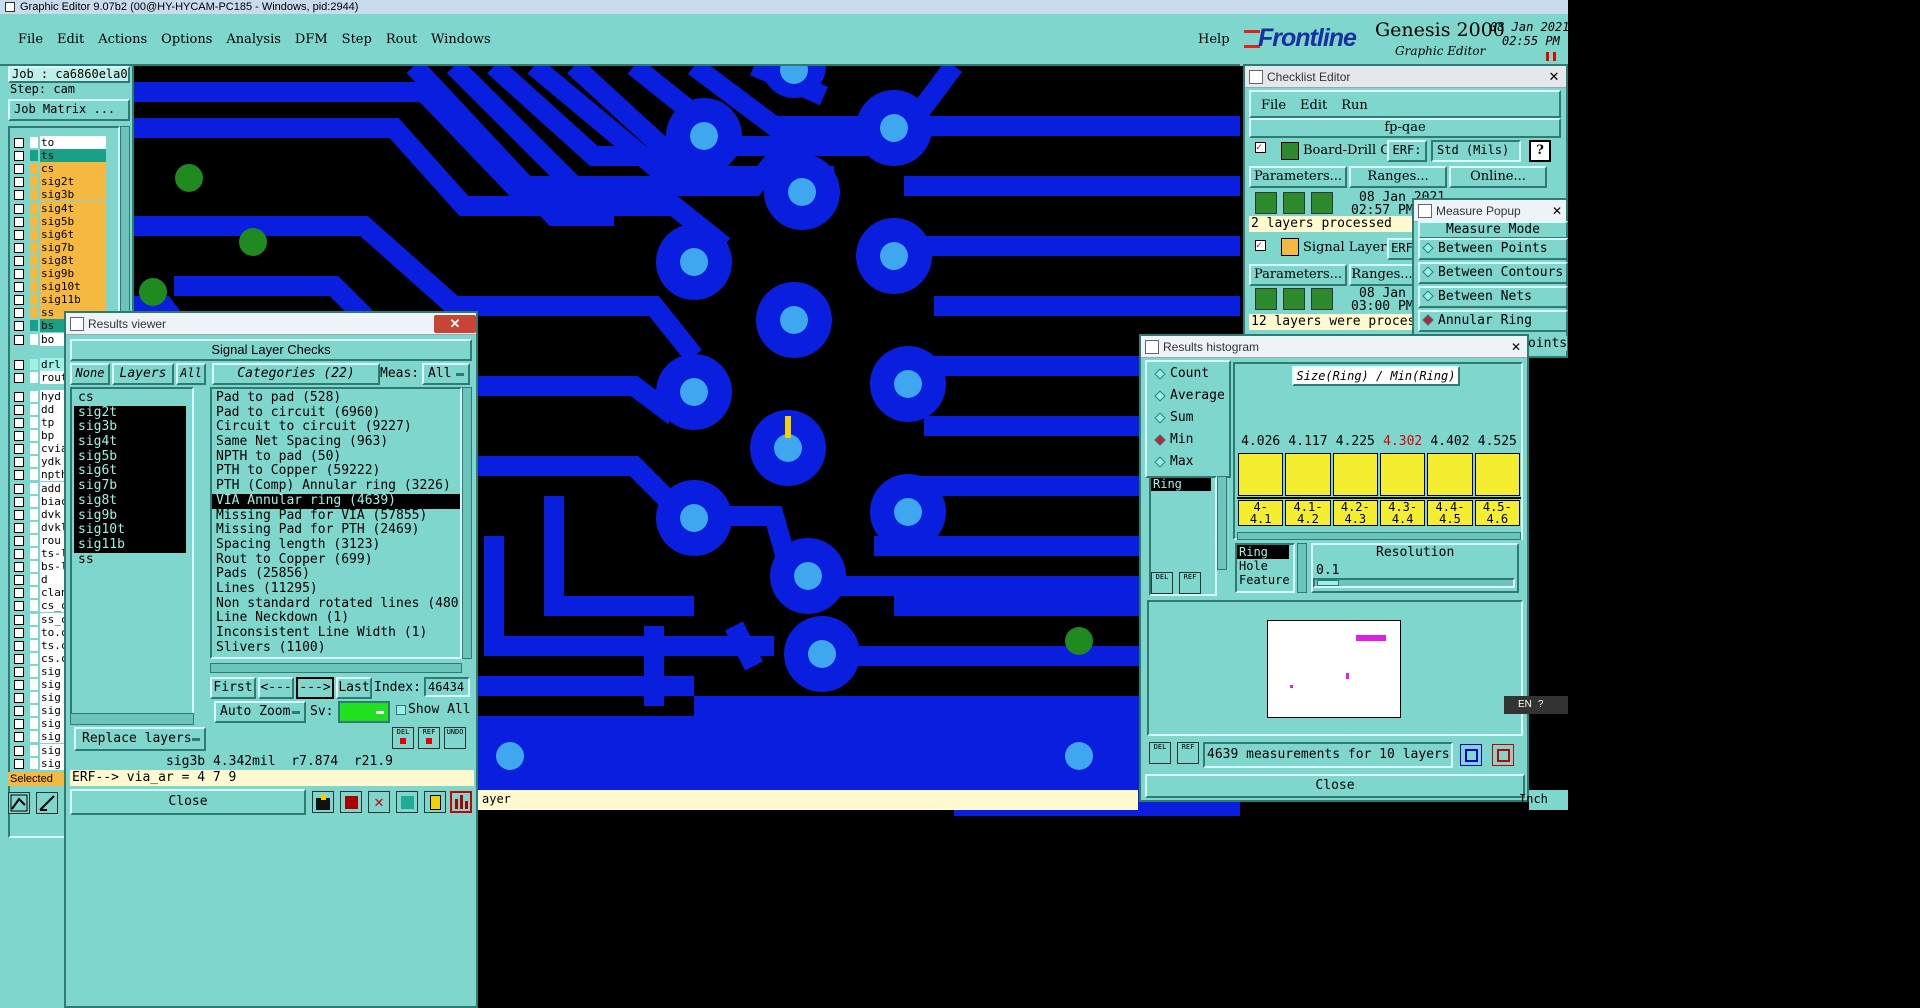  What do you see at coordinates (336, 413) in the screenshot?
I see `category-item: Pad to circuit (6960)` at bounding box center [336, 413].